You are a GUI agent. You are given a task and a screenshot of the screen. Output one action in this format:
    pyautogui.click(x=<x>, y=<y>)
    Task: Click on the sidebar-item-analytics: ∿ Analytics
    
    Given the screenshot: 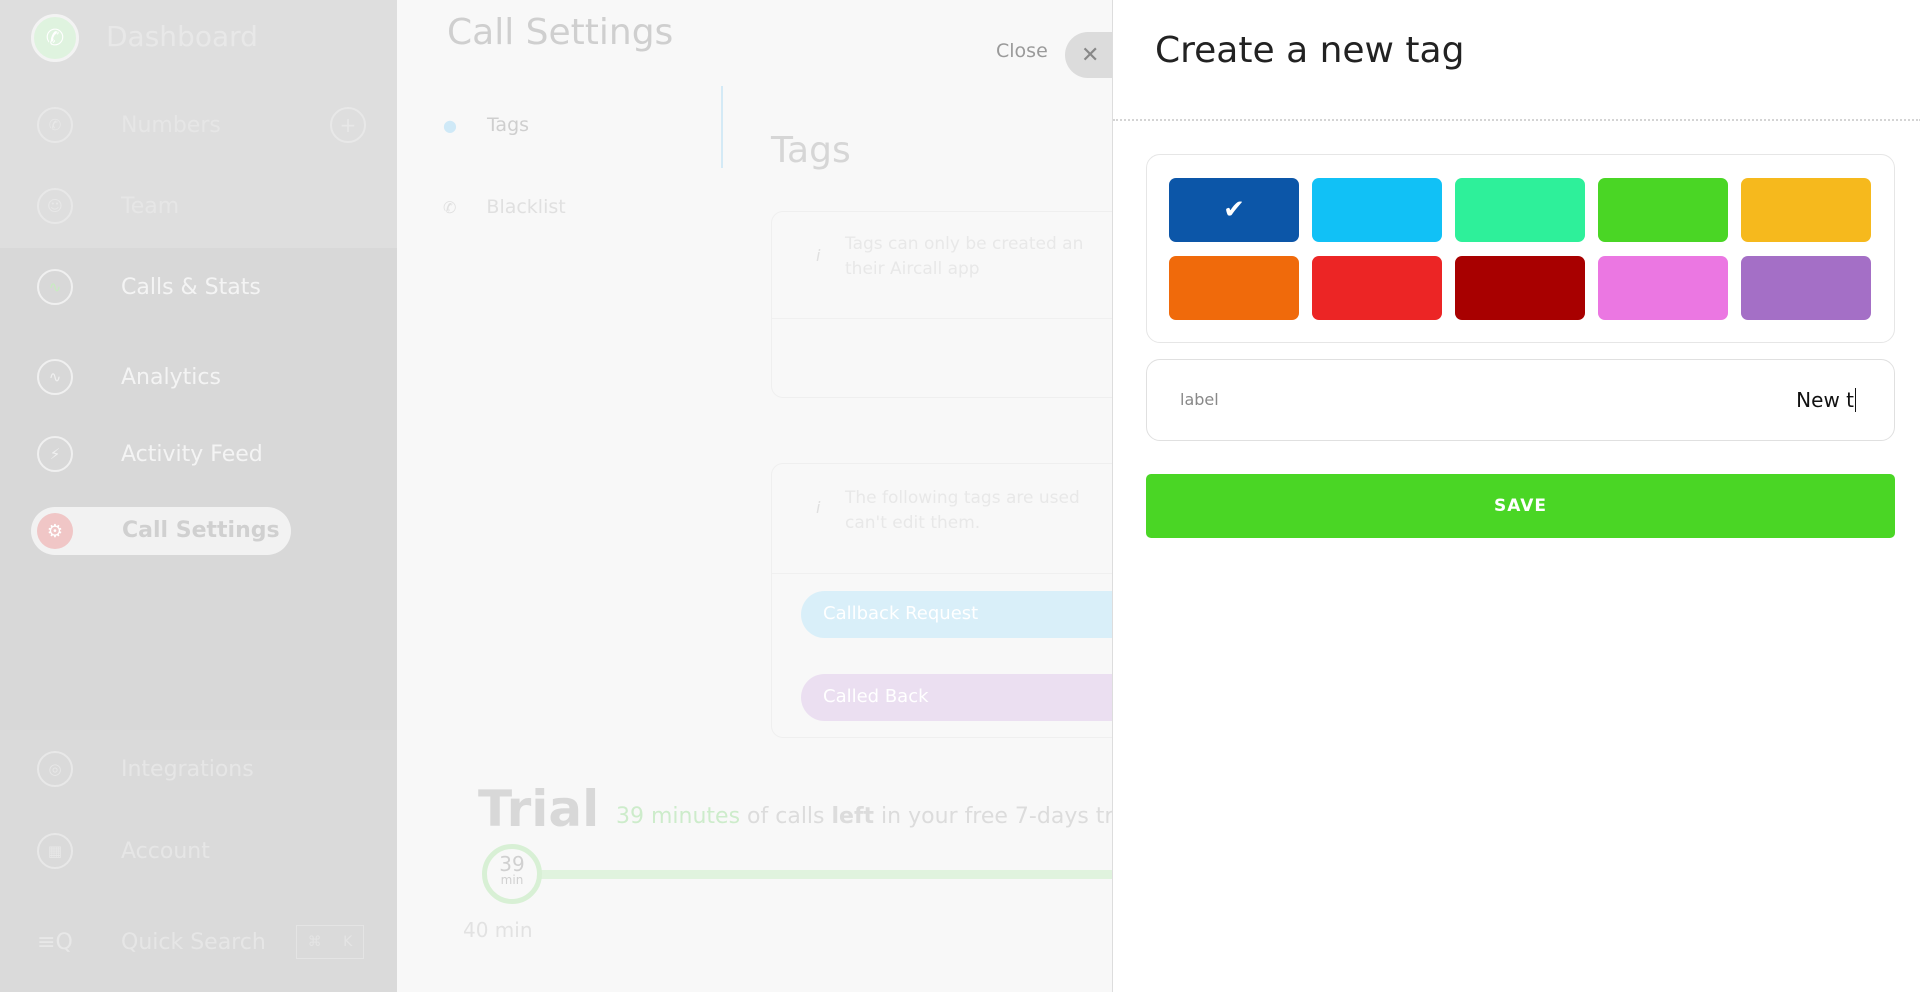 What is the action you would take?
    pyautogui.click(x=198, y=377)
    